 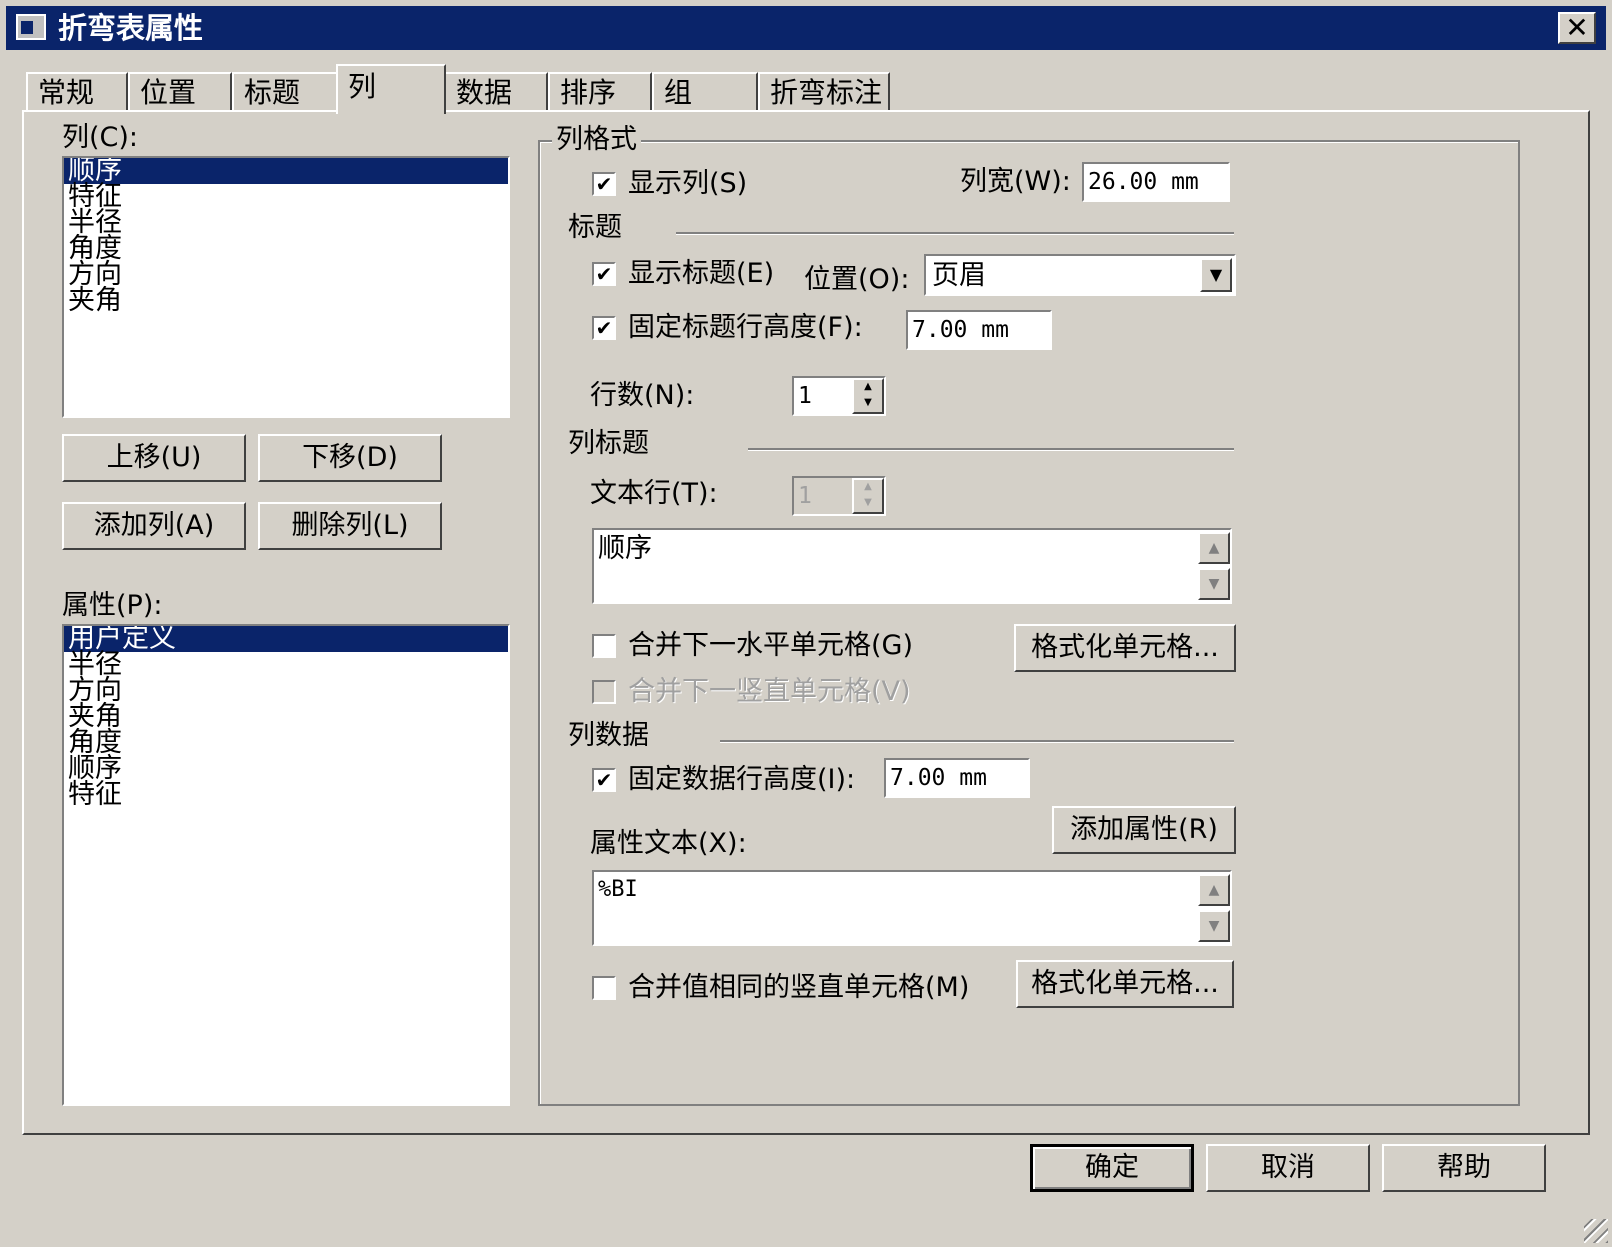 What do you see at coordinates (745, 327) in the screenshot?
I see `fixed-header-height-label: 固定标题行高度(F):` at bounding box center [745, 327].